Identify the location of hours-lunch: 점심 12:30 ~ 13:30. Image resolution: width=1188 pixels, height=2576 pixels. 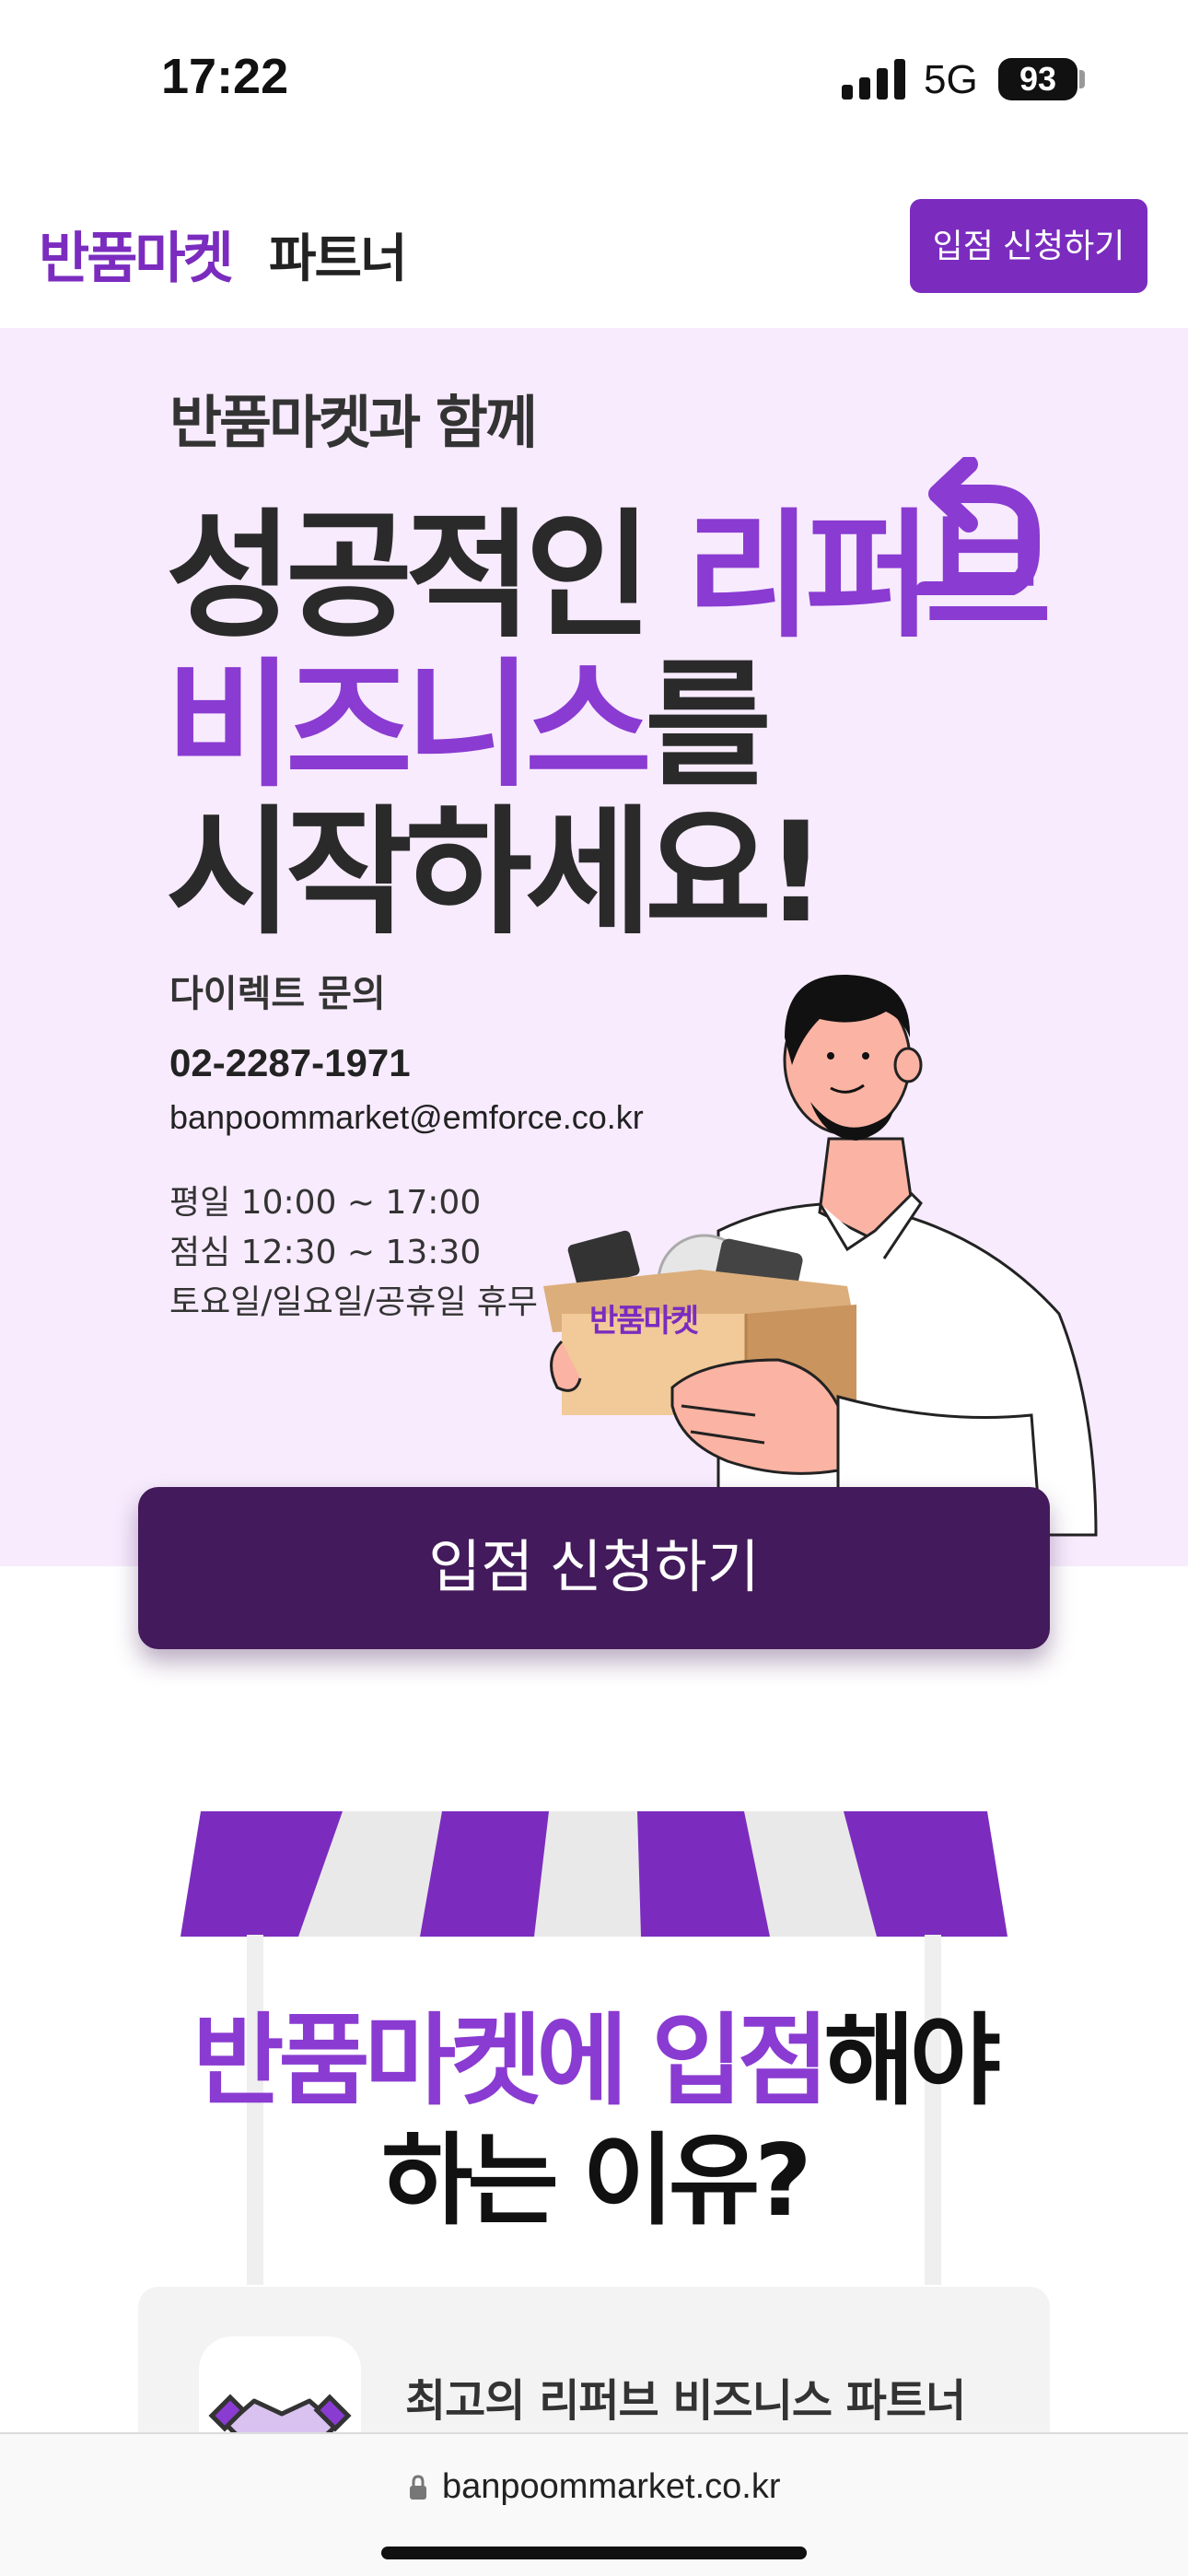
(325, 1253).